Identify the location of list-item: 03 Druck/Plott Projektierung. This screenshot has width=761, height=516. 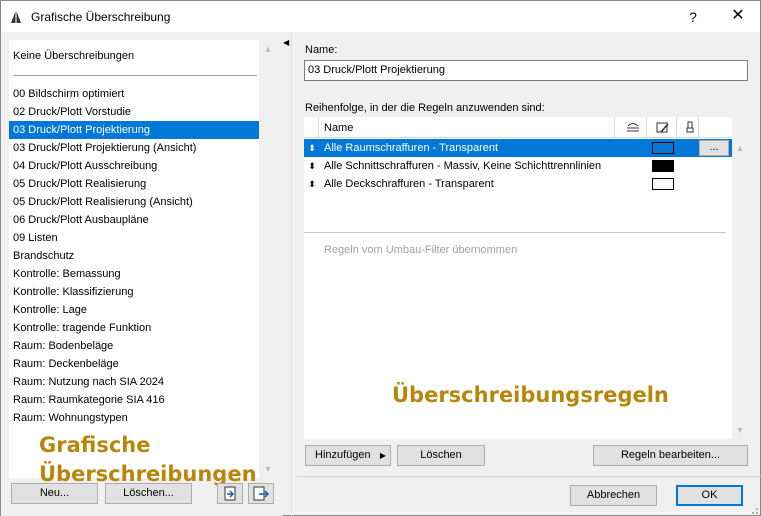
(134, 130).